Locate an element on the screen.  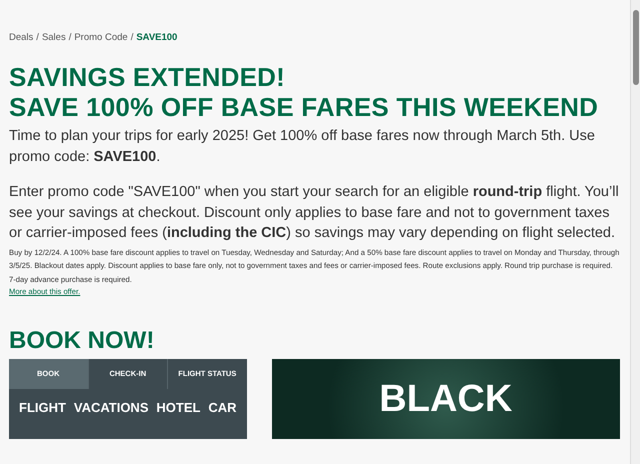
intro-paragraph: Time to plan your trips for early 2025! Get 100% off base fares now through March 5th. Use promo code: SAVE100. is located at coordinates (302, 147).